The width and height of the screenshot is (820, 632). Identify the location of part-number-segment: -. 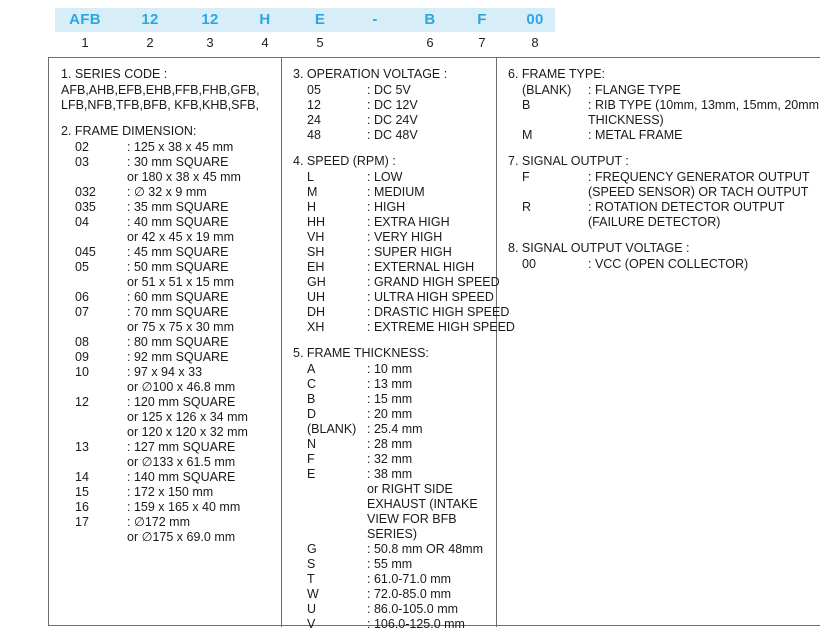
(375, 19).